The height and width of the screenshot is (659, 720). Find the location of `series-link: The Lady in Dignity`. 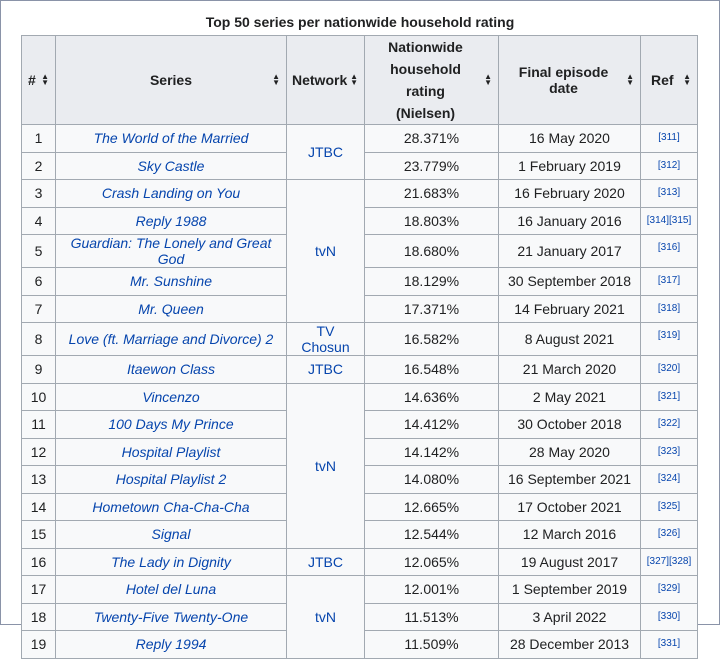

series-link: The Lady in Dignity is located at coordinates (171, 562).